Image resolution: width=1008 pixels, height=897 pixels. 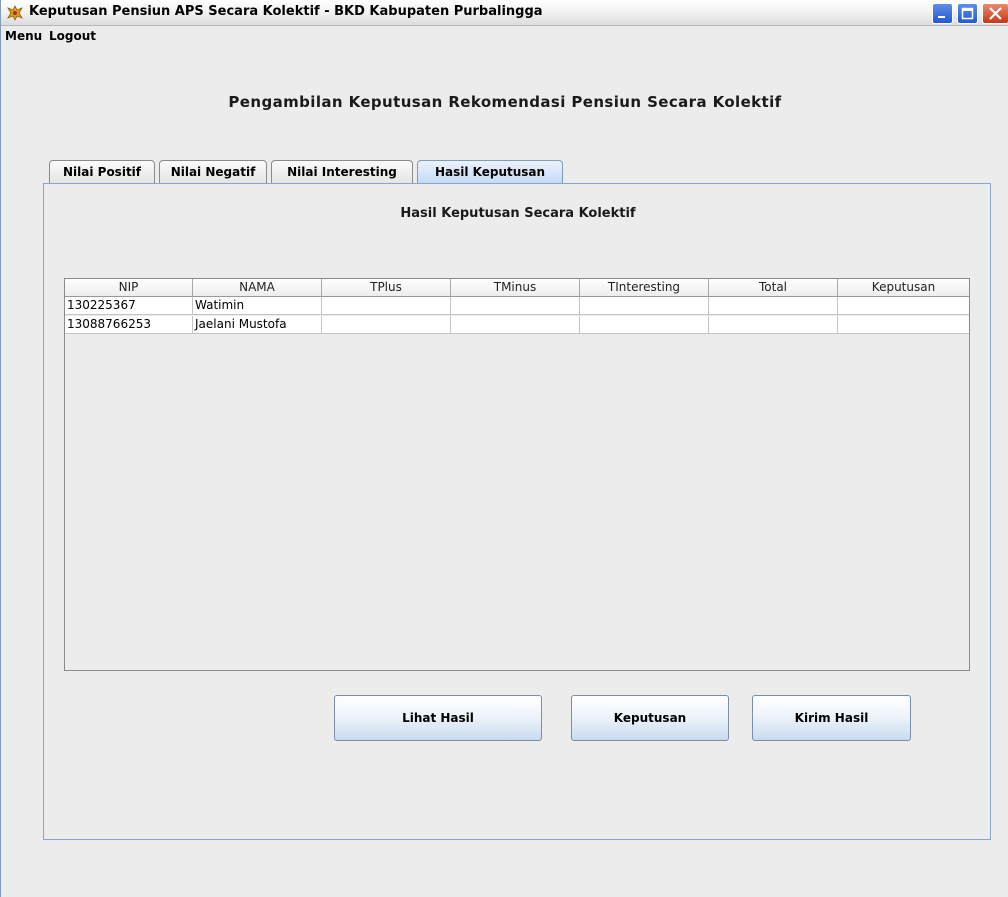 I want to click on close-button, so click(x=995, y=13).